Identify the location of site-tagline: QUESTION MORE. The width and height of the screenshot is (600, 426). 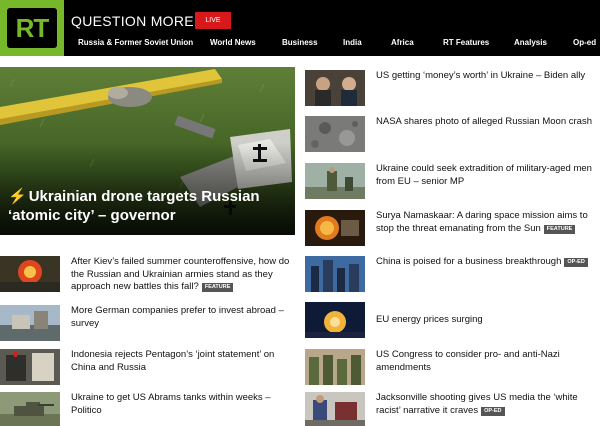
(132, 21).